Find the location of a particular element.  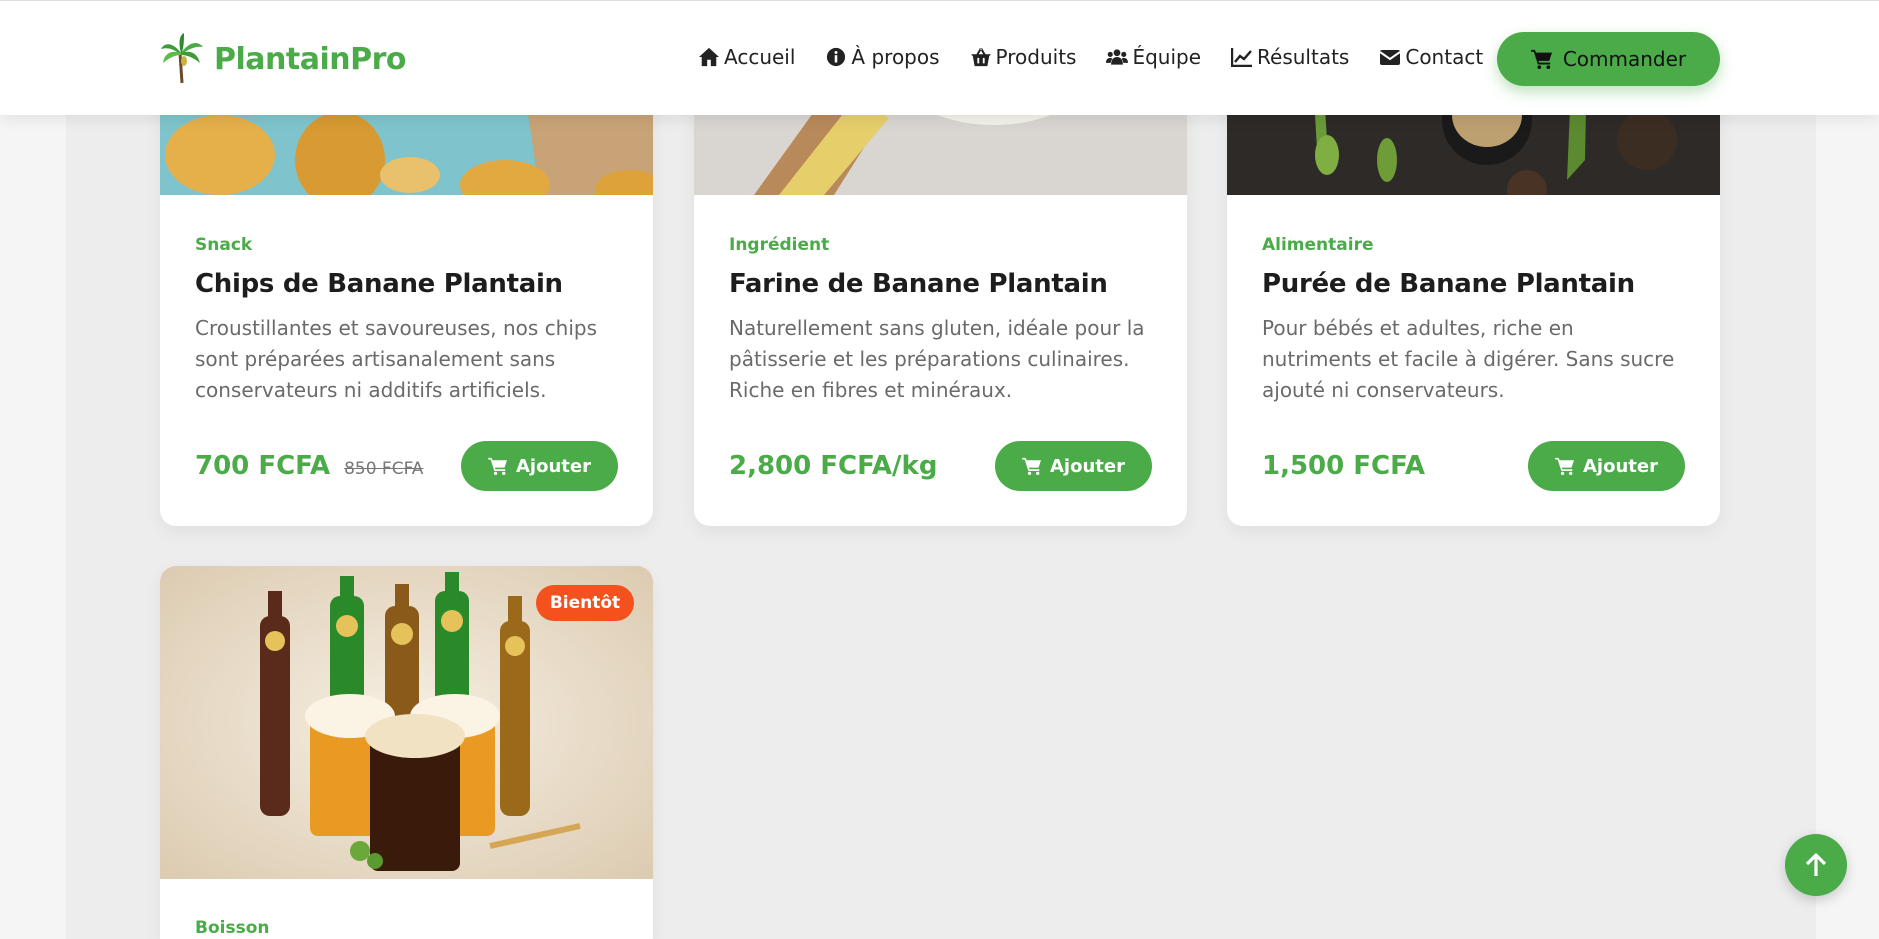

brand-logo: PlantainPro is located at coordinates (283, 59).